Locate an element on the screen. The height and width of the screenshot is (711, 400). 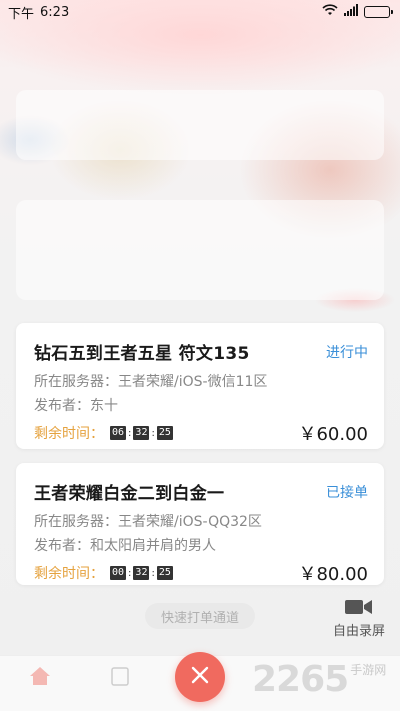
blurred-panel is located at coordinates (200, 250).